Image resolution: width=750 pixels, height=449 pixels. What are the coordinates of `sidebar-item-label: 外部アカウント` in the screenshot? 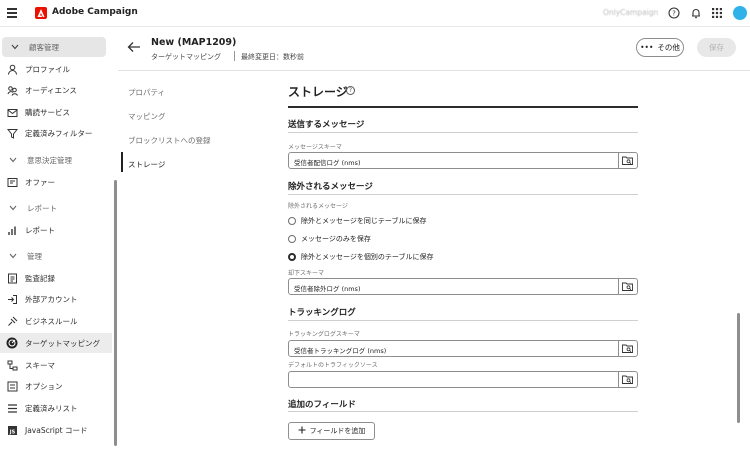 It's located at (51, 299).